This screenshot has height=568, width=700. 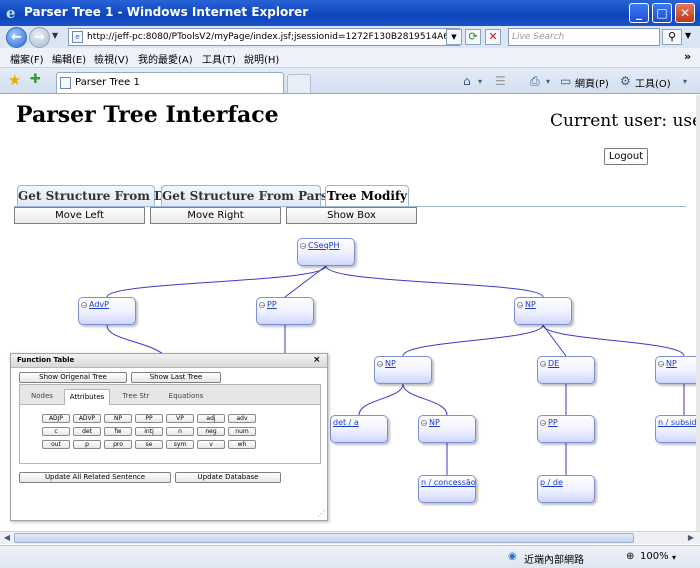 I want to click on zoom-level: 100%, so click(x=654, y=556).